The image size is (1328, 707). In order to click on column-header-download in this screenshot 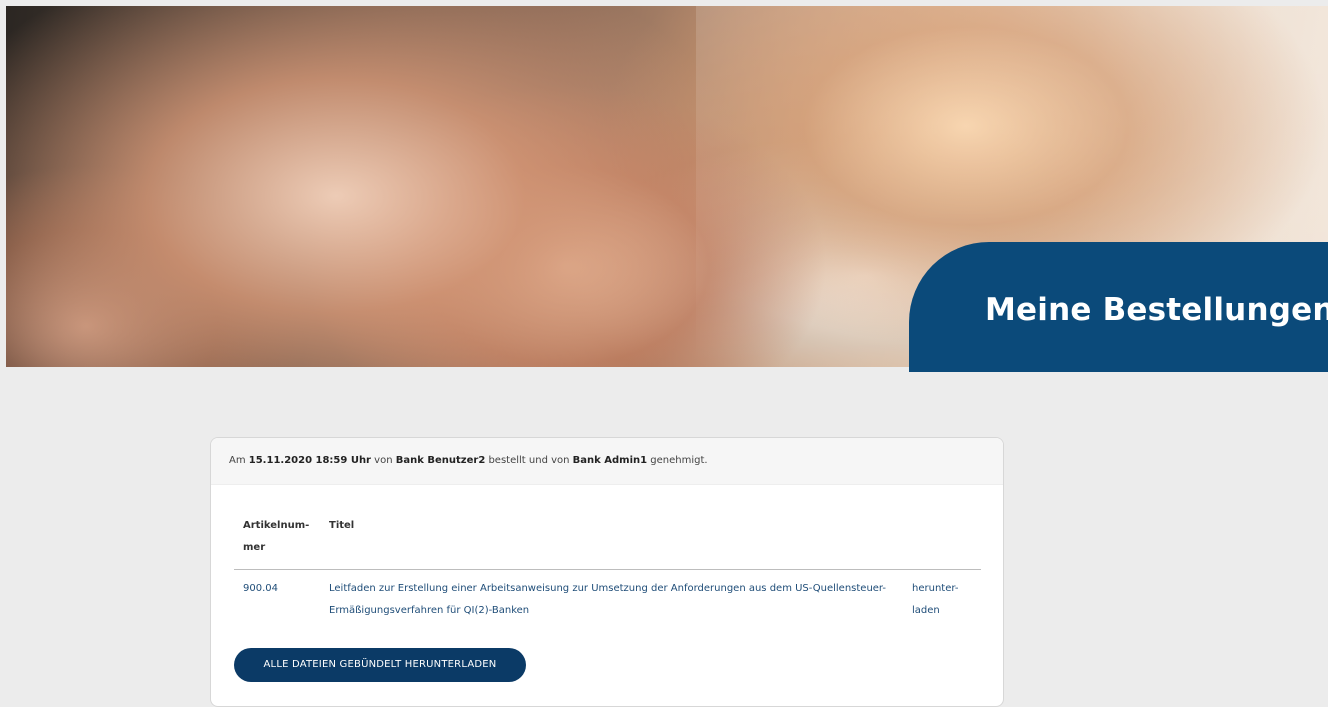, I will do `click(942, 540)`.